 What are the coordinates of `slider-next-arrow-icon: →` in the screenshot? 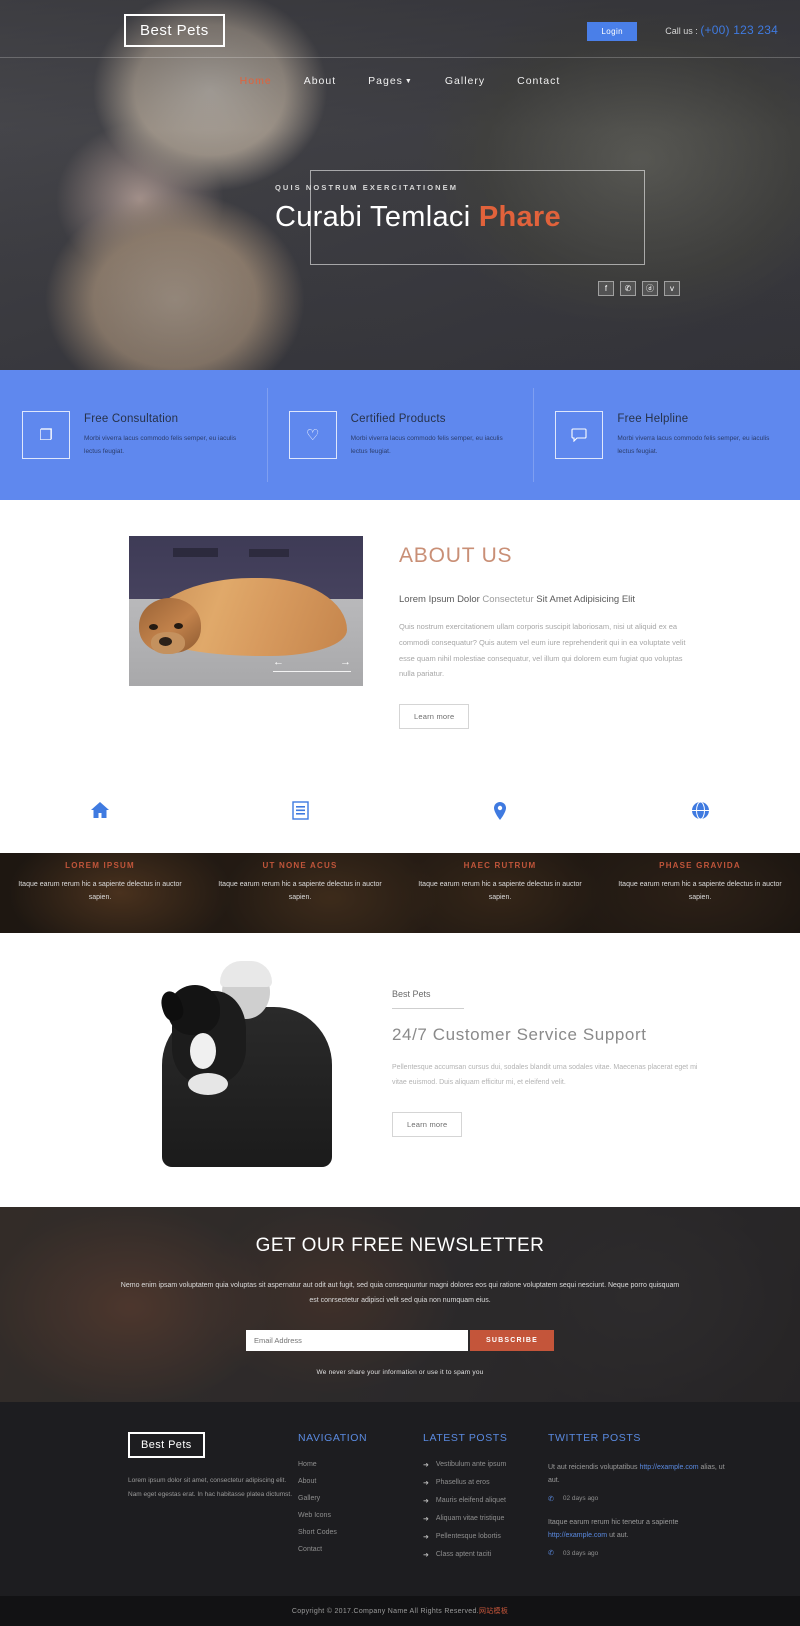 It's located at (345, 662).